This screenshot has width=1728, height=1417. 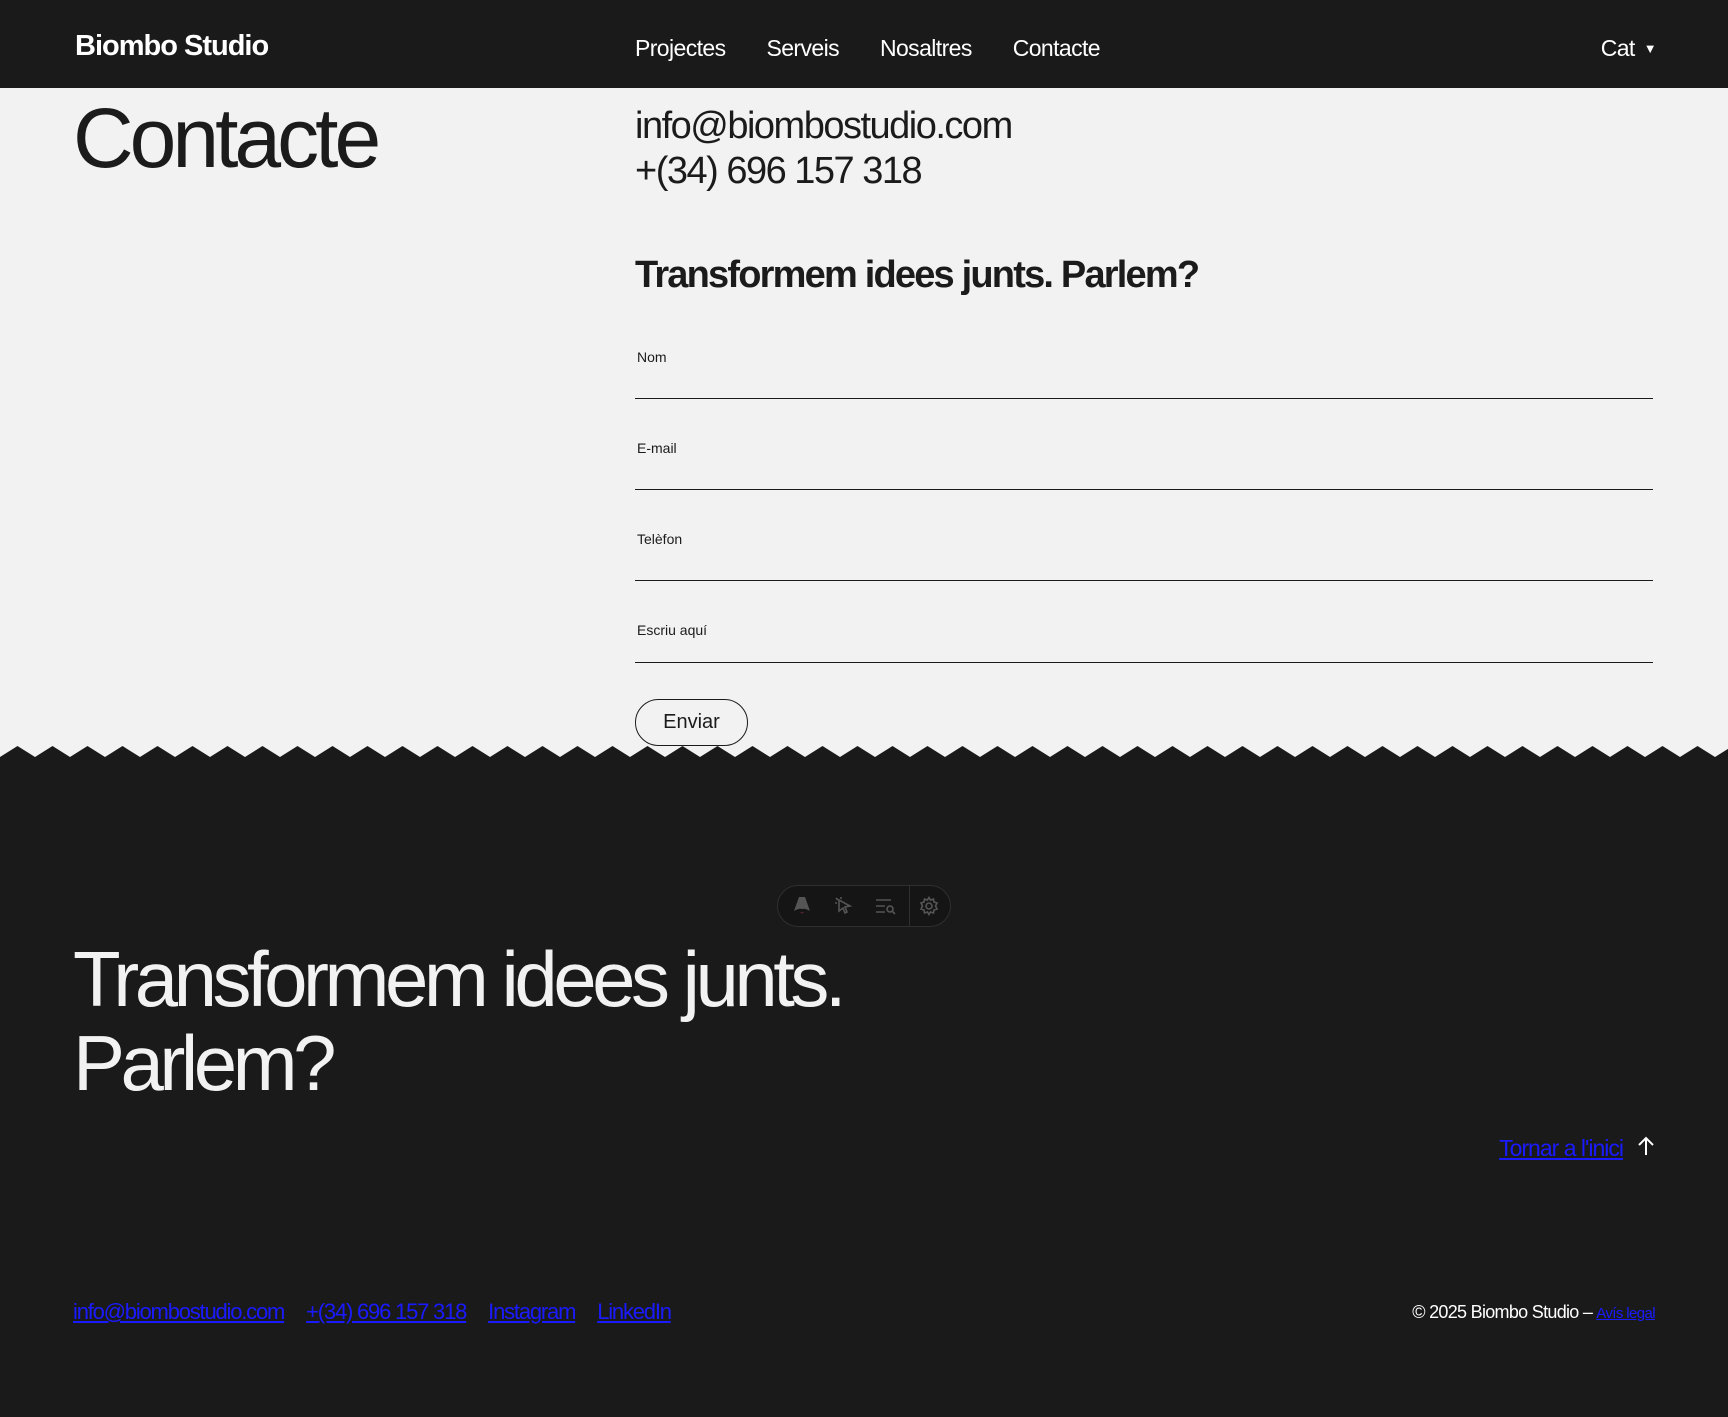 What do you see at coordinates (1625, 1313) in the screenshot?
I see `legal-link: Avís legal` at bounding box center [1625, 1313].